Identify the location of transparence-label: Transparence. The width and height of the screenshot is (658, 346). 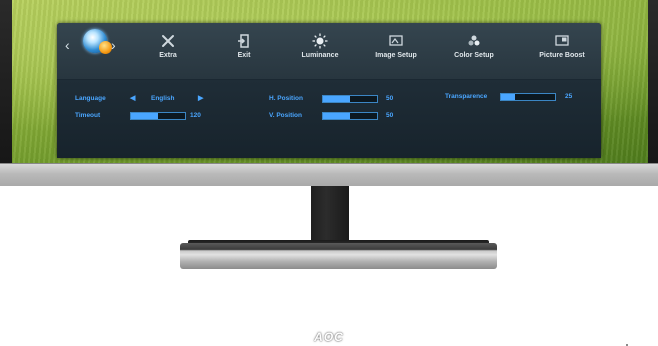
(466, 96).